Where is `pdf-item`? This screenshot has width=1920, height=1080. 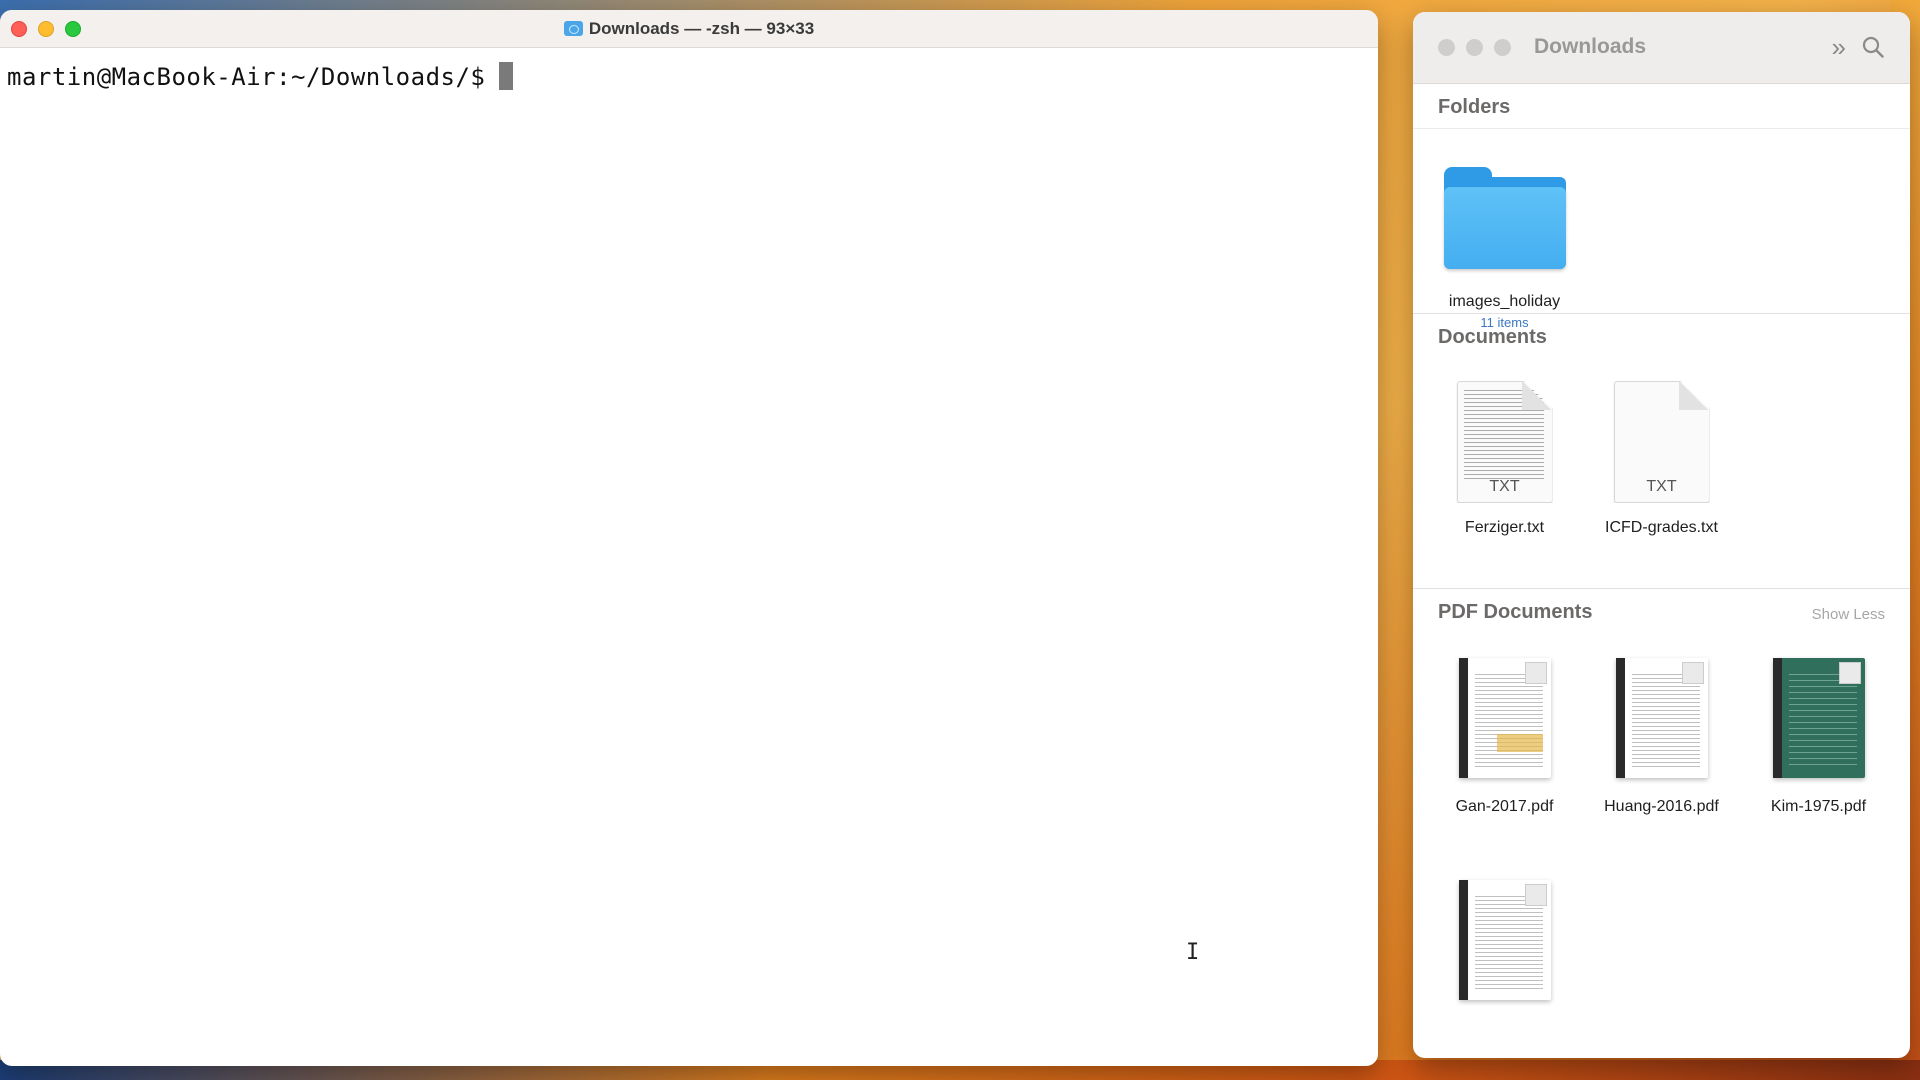
pdf-item is located at coordinates (1504, 940).